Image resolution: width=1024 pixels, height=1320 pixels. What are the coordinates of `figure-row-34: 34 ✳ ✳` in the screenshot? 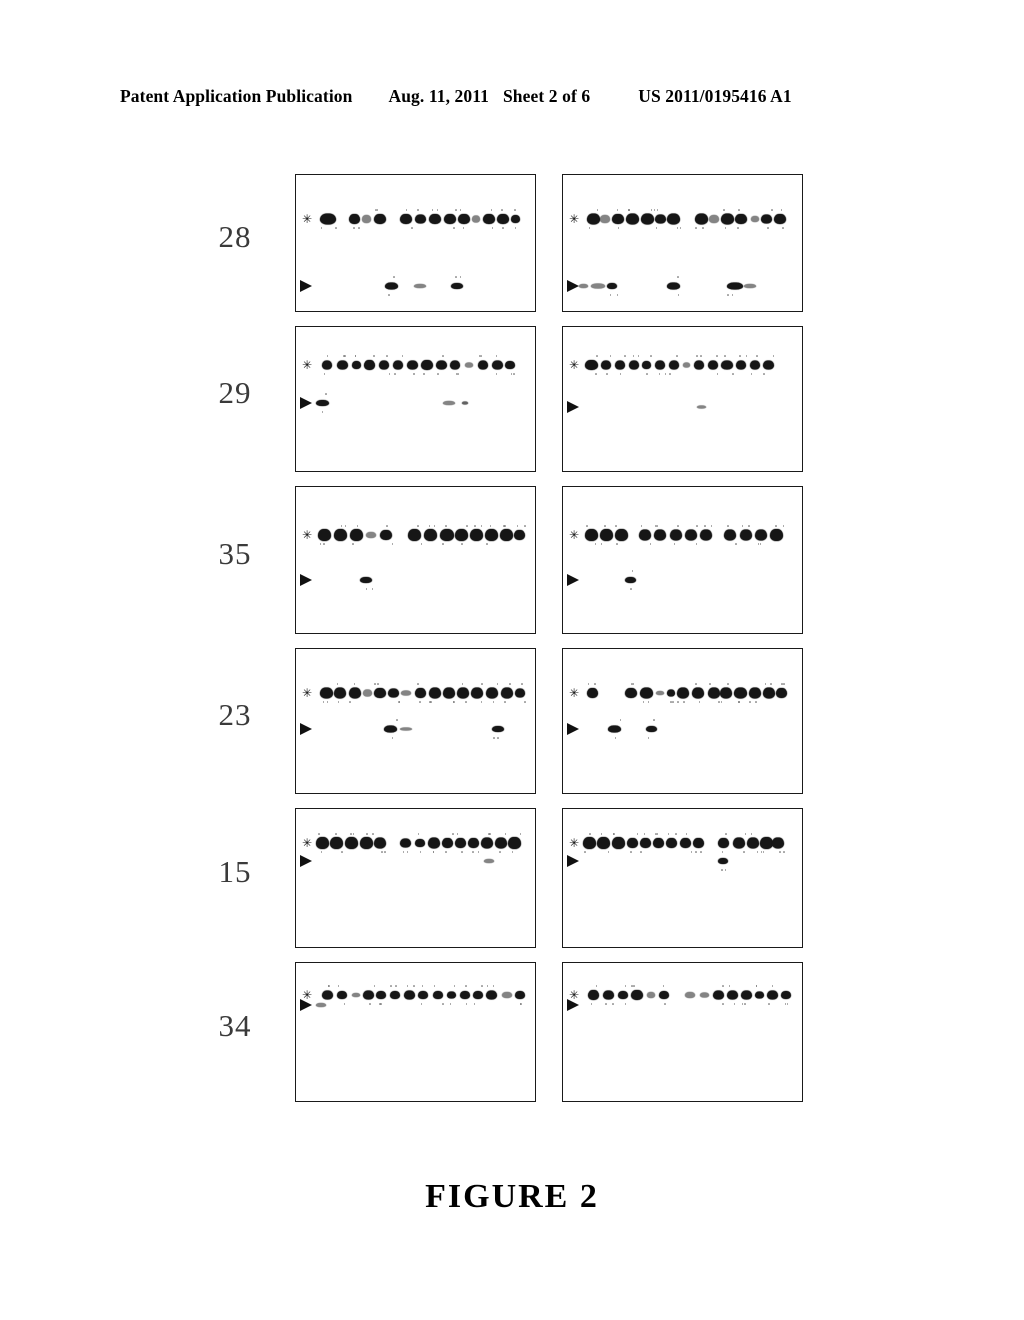 It's located at (515, 1032).